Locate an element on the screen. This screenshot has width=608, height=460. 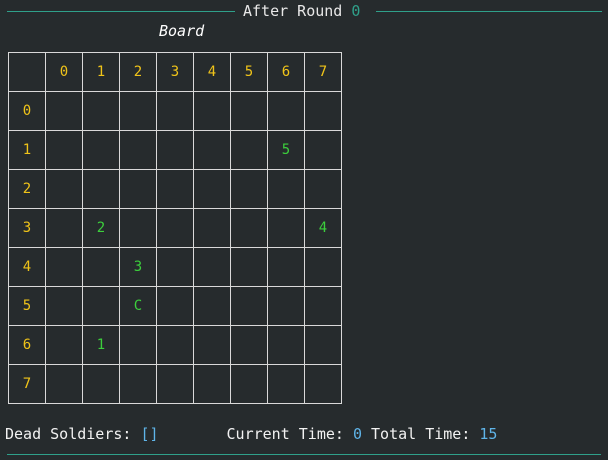
row-header: 2 is located at coordinates (27, 189).